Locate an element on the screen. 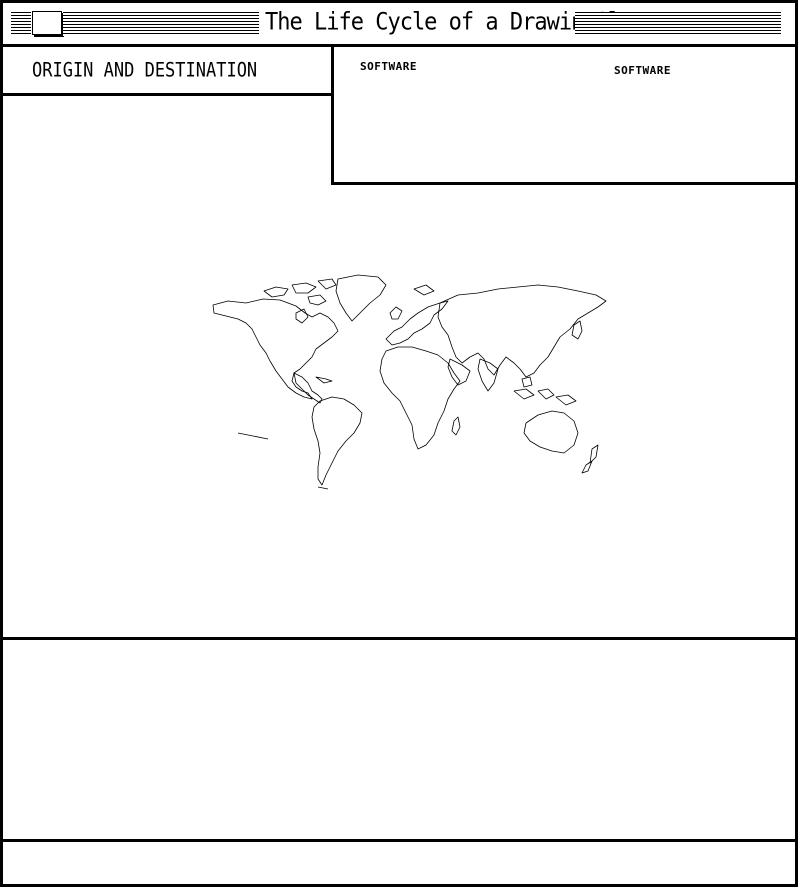 This screenshot has width=798, height=887. footer-panel is located at coordinates (399, 863).